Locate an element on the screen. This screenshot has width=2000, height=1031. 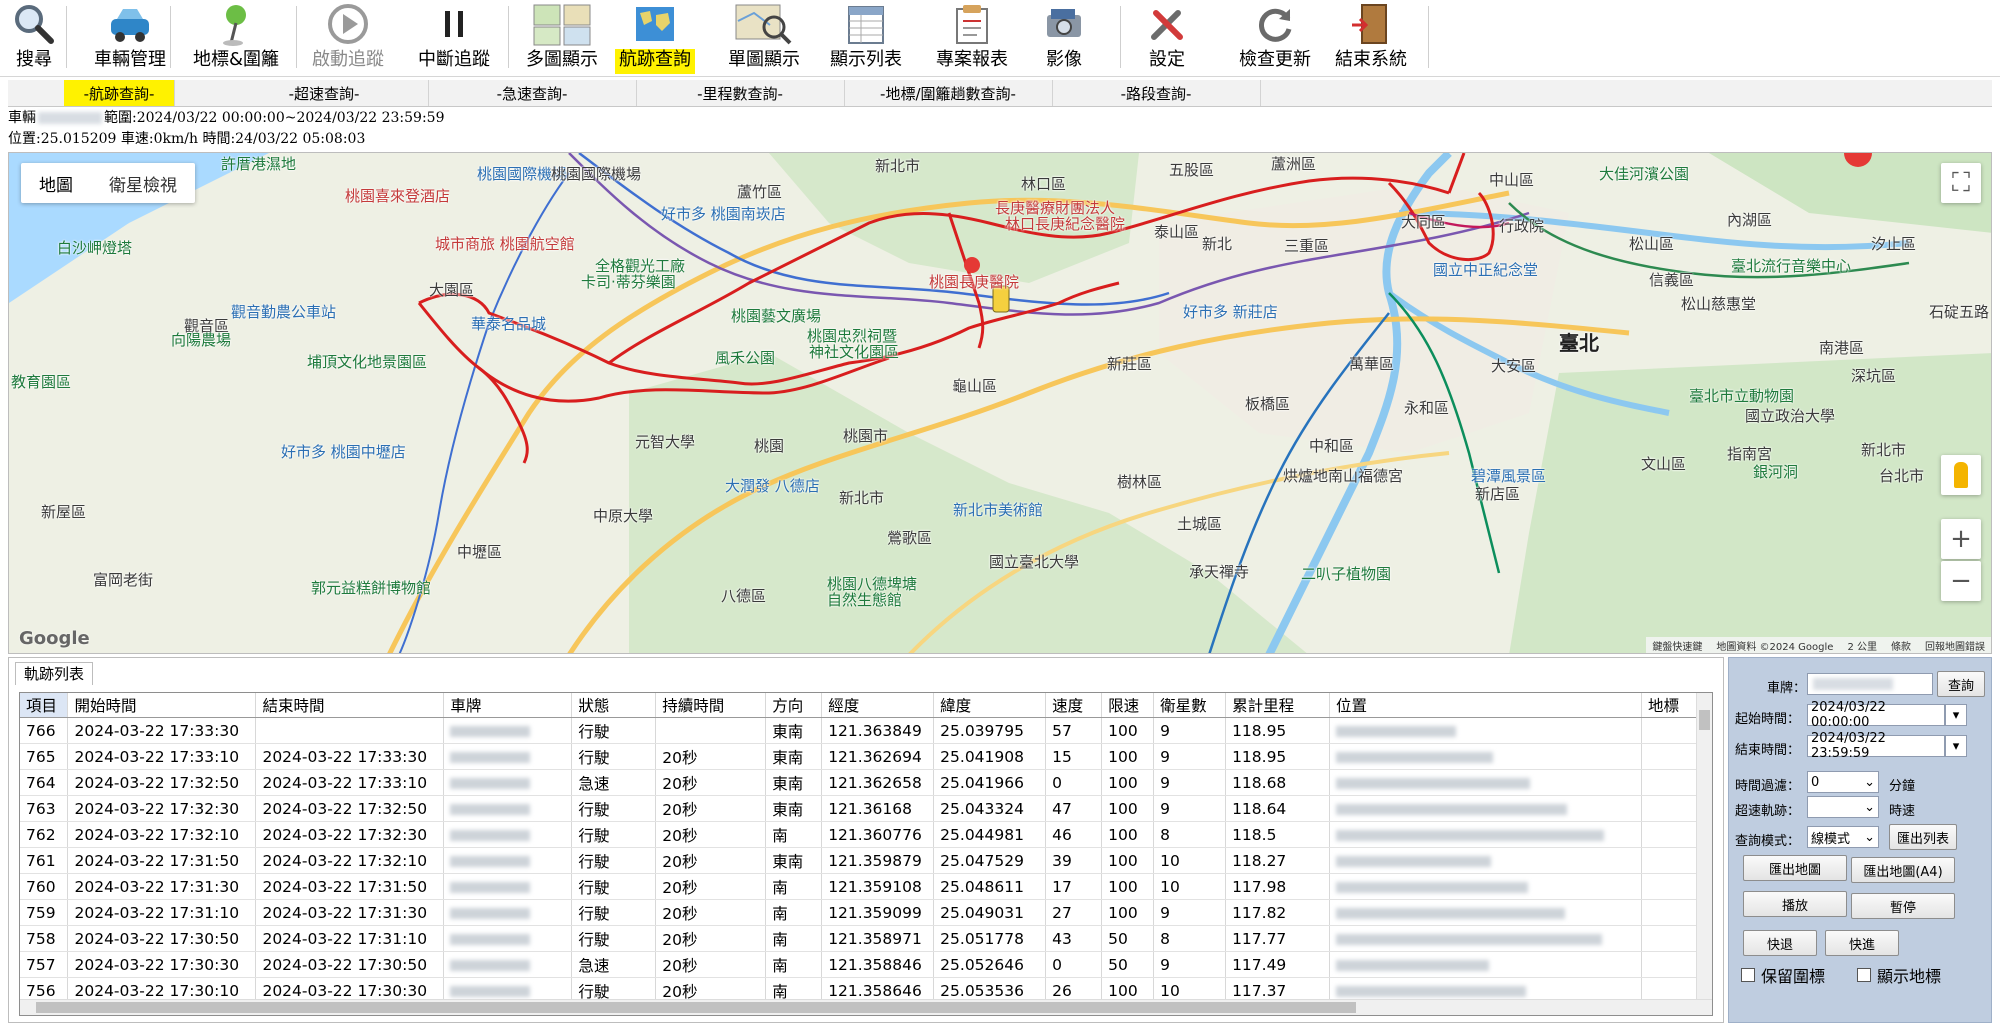
toolbar-button-1: 車輛管理 is located at coordinates (130, 37).